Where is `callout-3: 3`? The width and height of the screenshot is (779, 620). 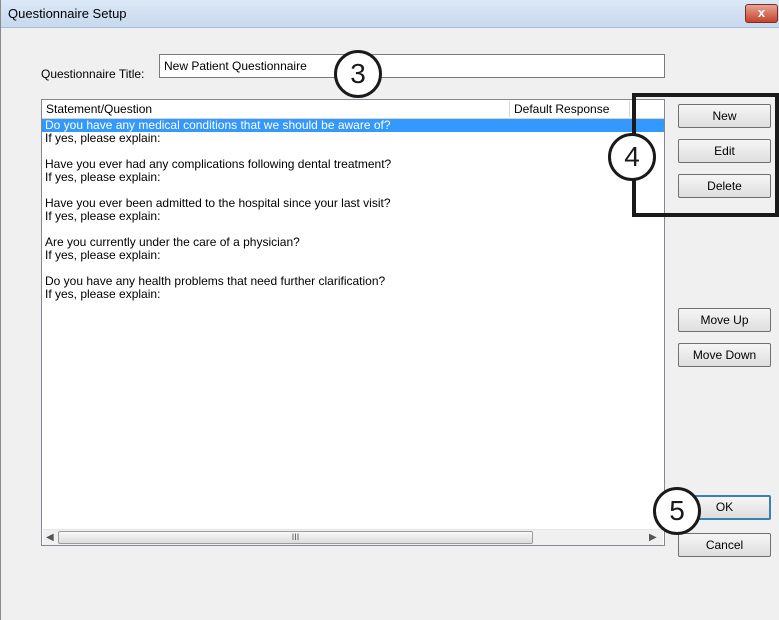
callout-3: 3 is located at coordinates (358, 74).